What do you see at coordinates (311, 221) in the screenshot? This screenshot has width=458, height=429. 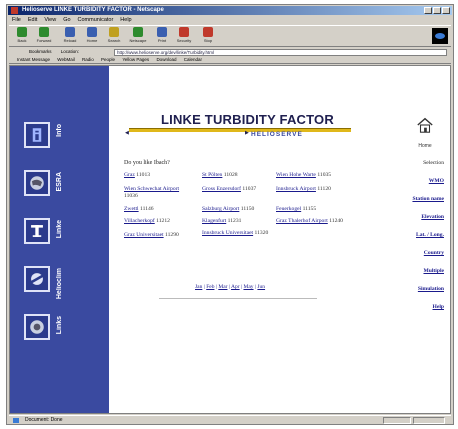 I see `station-link: Graz Thalerhof Airport 11240` at bounding box center [311, 221].